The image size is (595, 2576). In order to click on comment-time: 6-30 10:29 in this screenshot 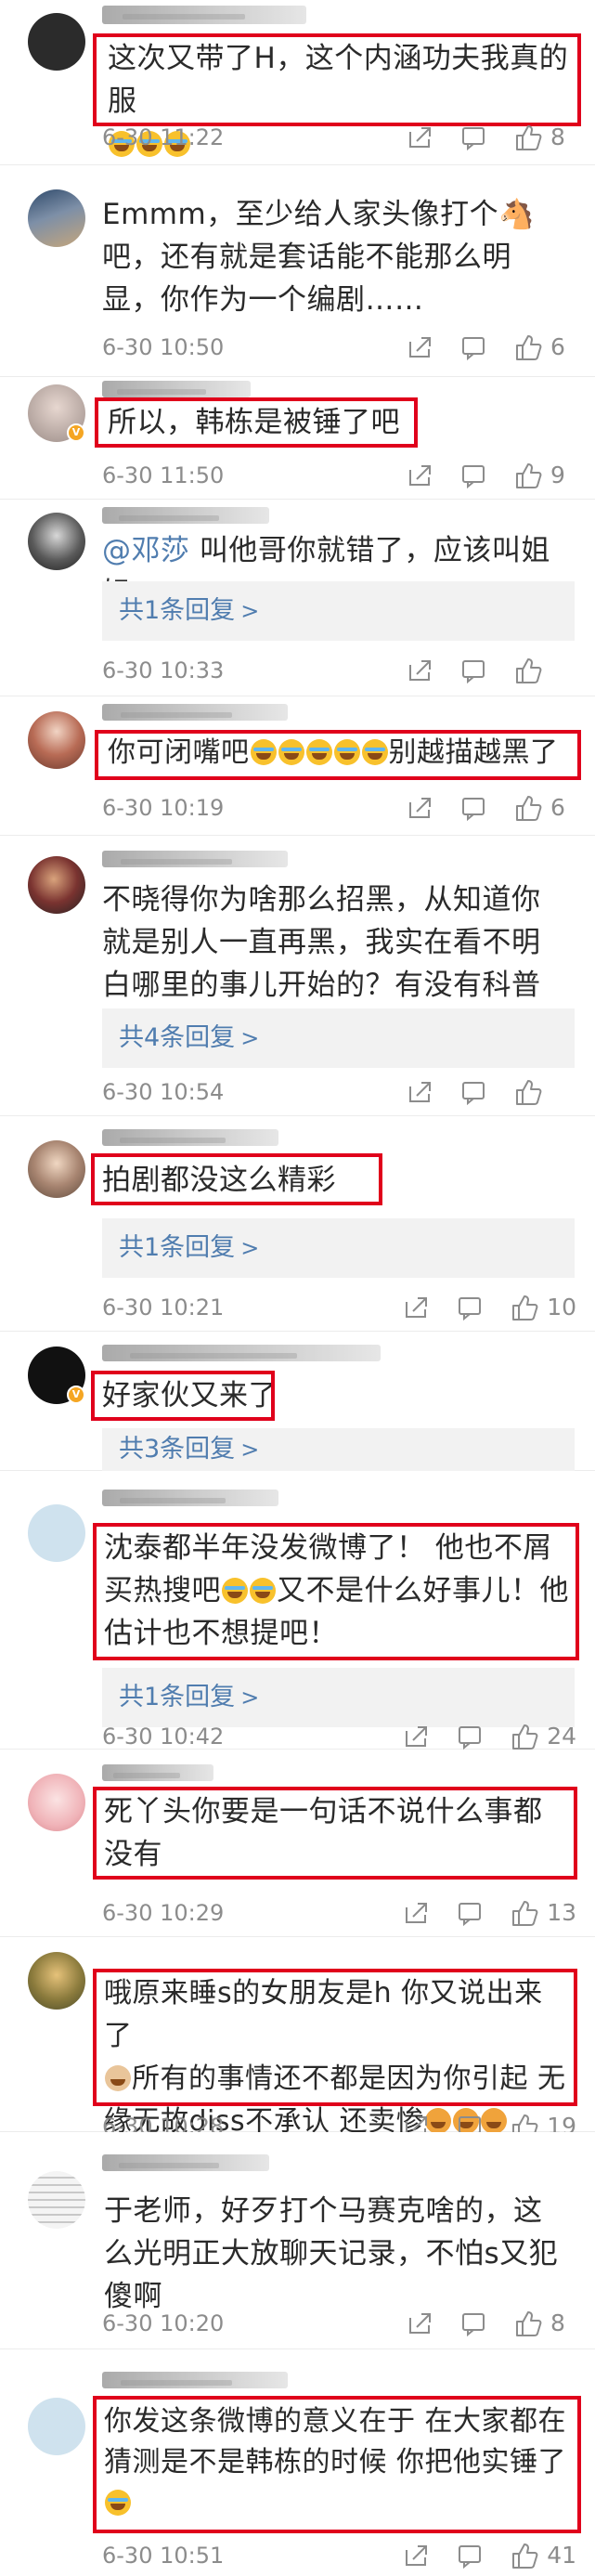, I will do `click(163, 1913)`.